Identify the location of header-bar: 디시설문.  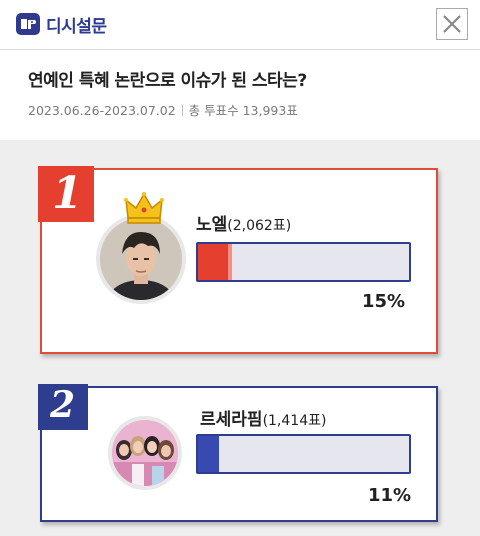
(240, 25).